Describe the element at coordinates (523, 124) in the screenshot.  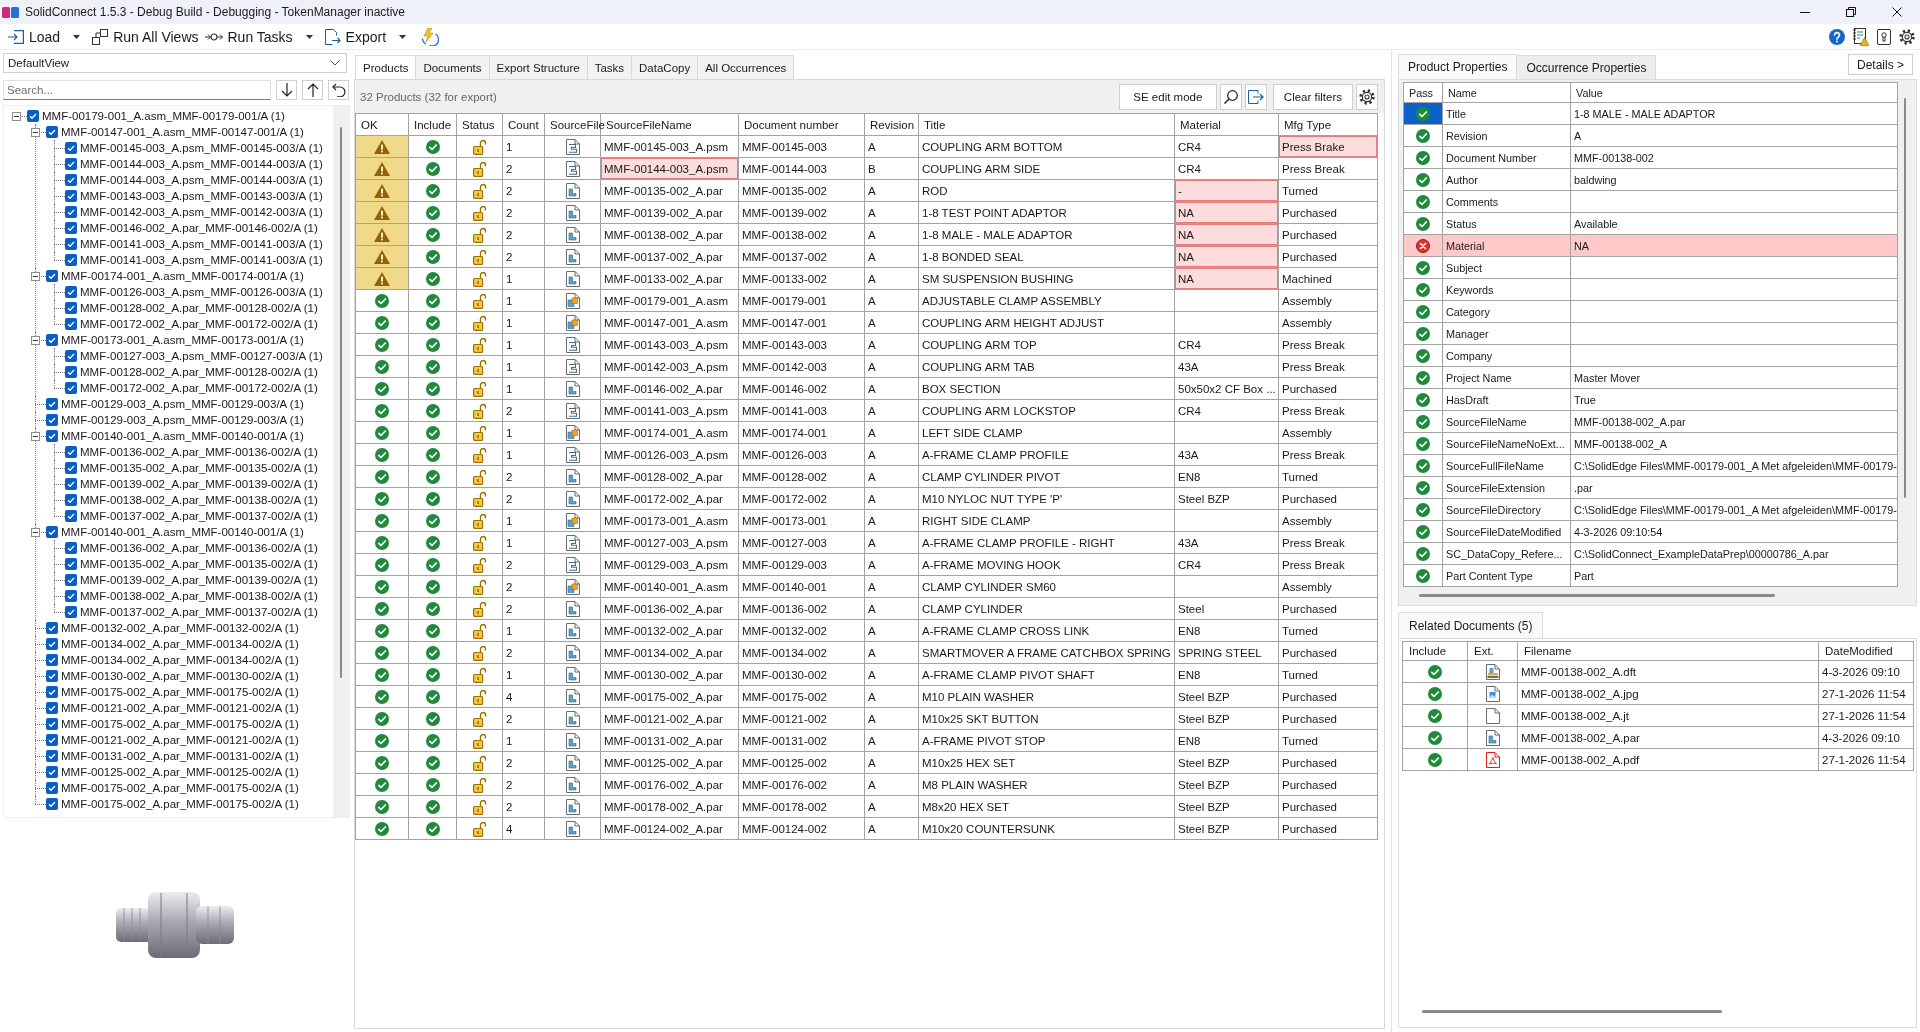
I see `column-header: Count` at that location.